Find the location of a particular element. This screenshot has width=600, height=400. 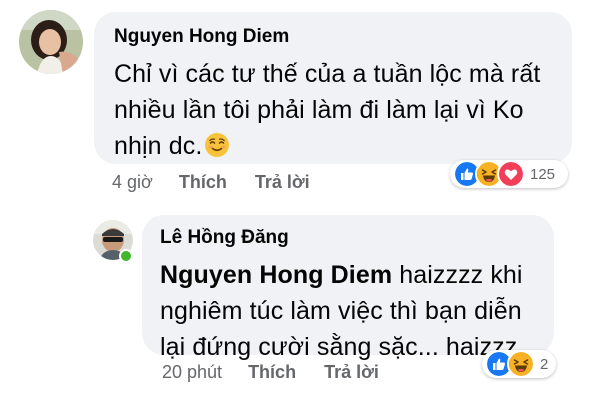

reaction-summary: 125 is located at coordinates (509, 174).